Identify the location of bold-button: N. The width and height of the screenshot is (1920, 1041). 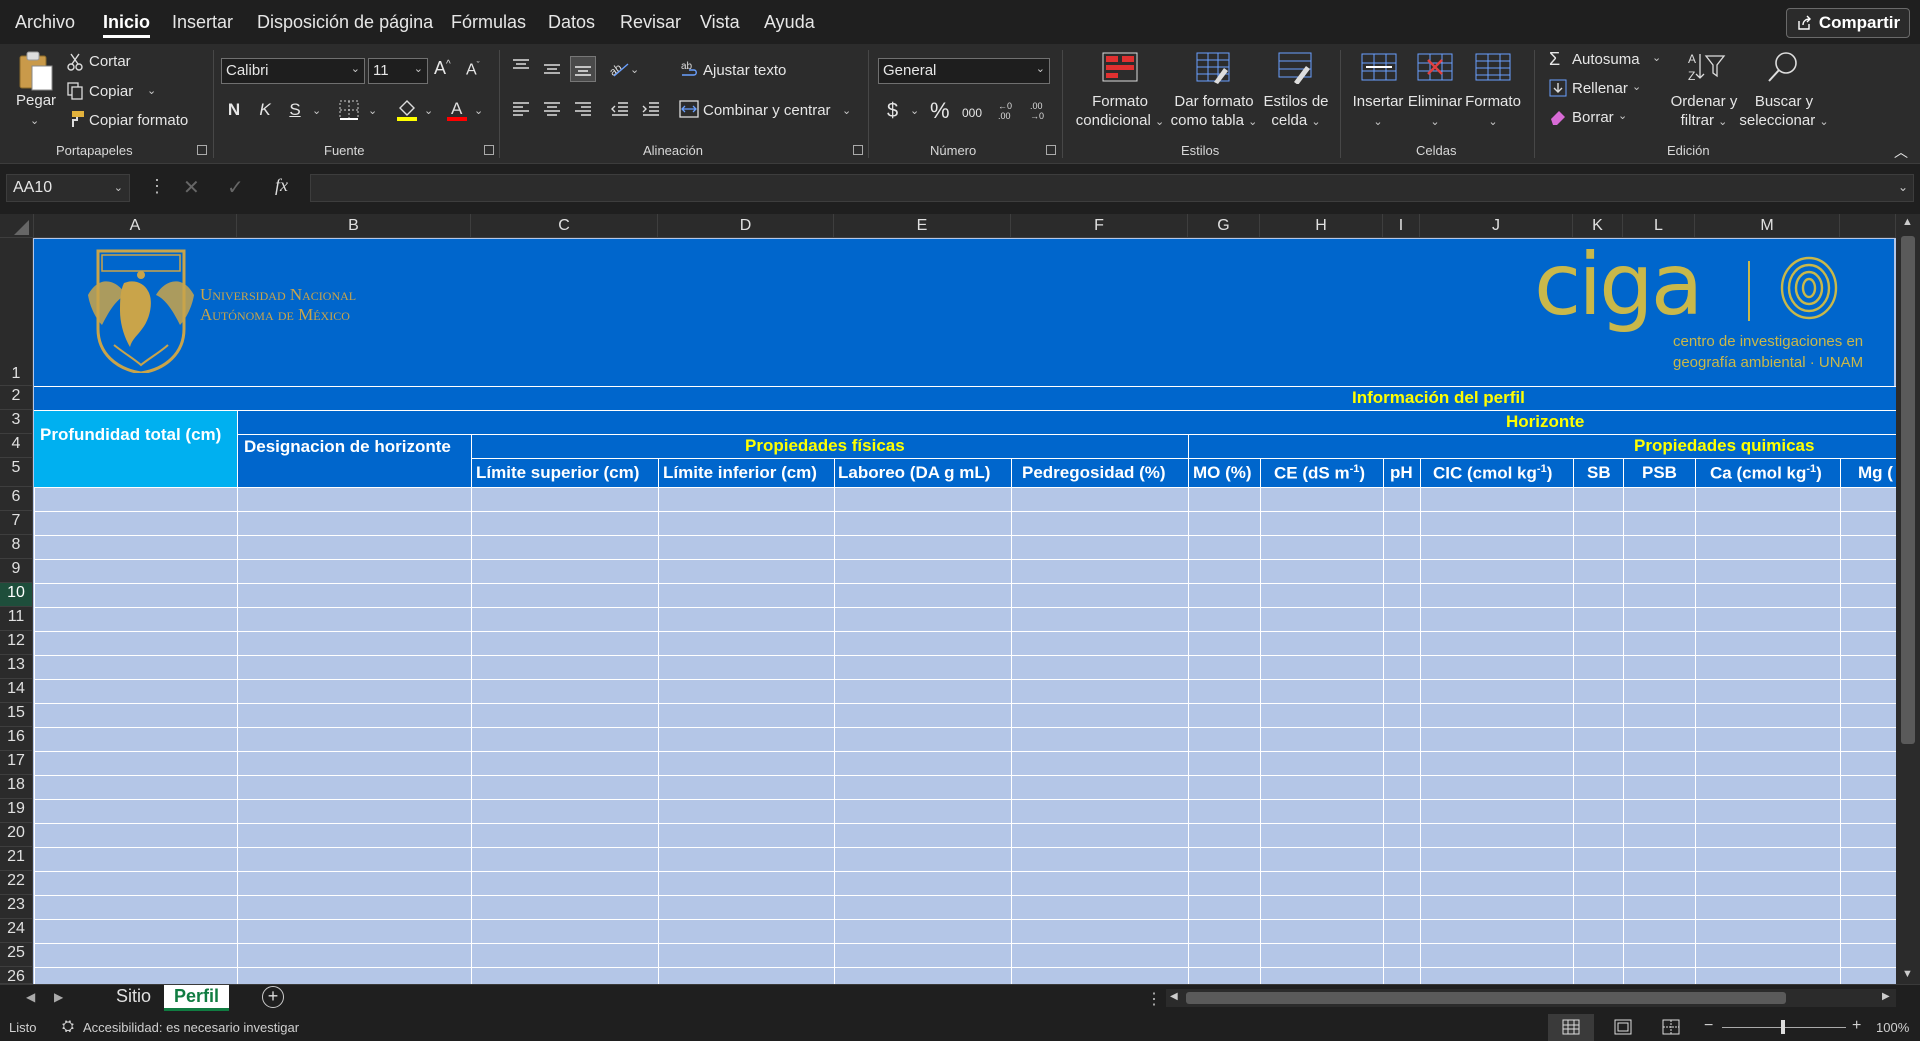
(234, 110).